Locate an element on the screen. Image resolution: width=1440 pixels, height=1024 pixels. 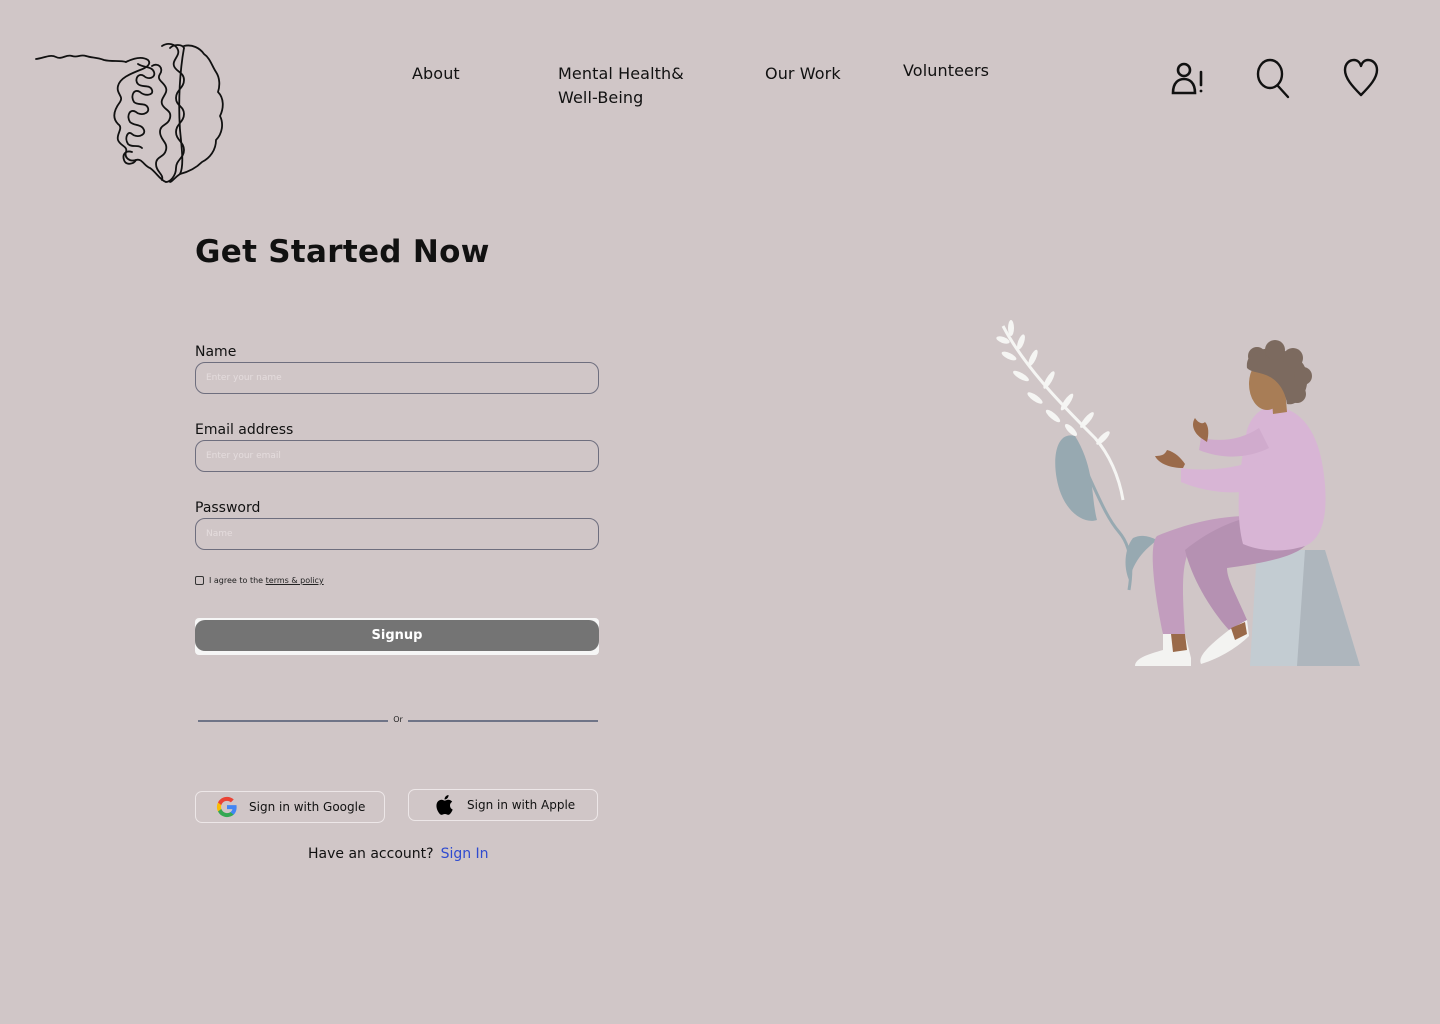
name-label: Name is located at coordinates (216, 352).